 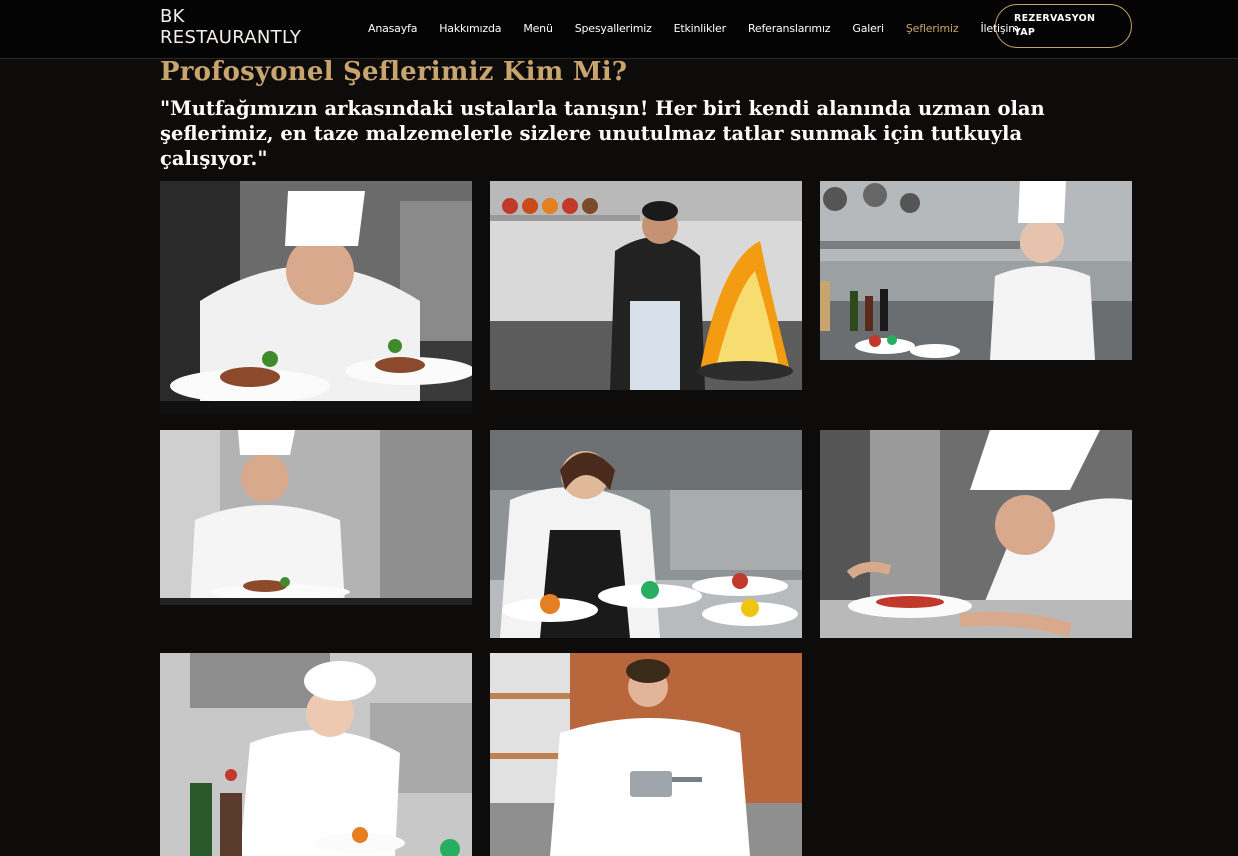 I want to click on female-chef-with-pot-photo-icon, so click(x=646, y=754).